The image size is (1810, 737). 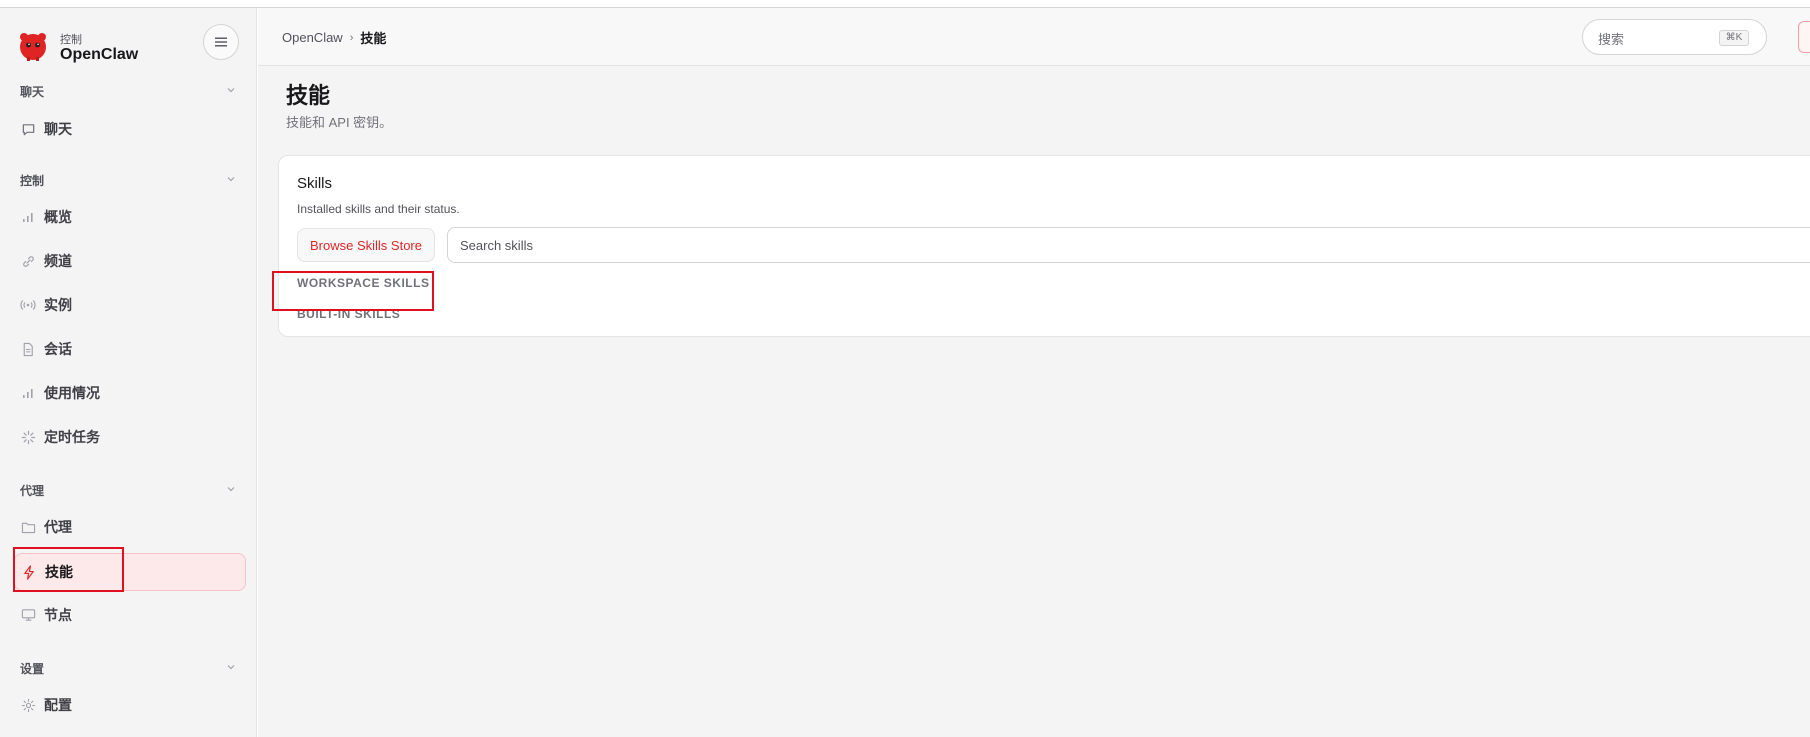 What do you see at coordinates (28, 705) in the screenshot?
I see `gear-icon` at bounding box center [28, 705].